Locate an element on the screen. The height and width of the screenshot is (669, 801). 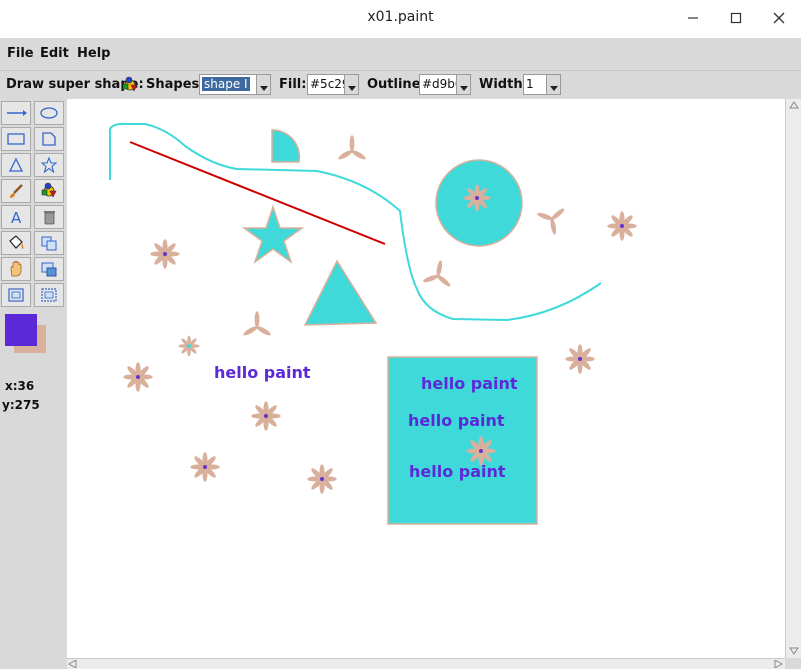
scroll-right-icon is located at coordinates (778, 664).